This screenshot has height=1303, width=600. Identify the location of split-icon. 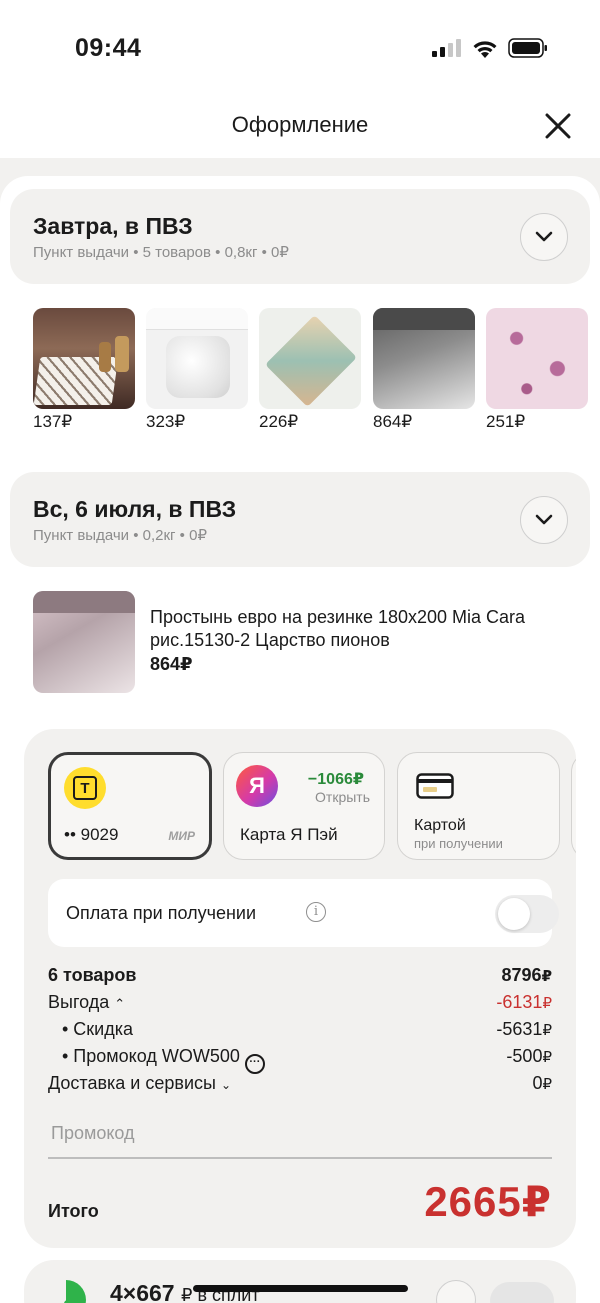
(66, 1291).